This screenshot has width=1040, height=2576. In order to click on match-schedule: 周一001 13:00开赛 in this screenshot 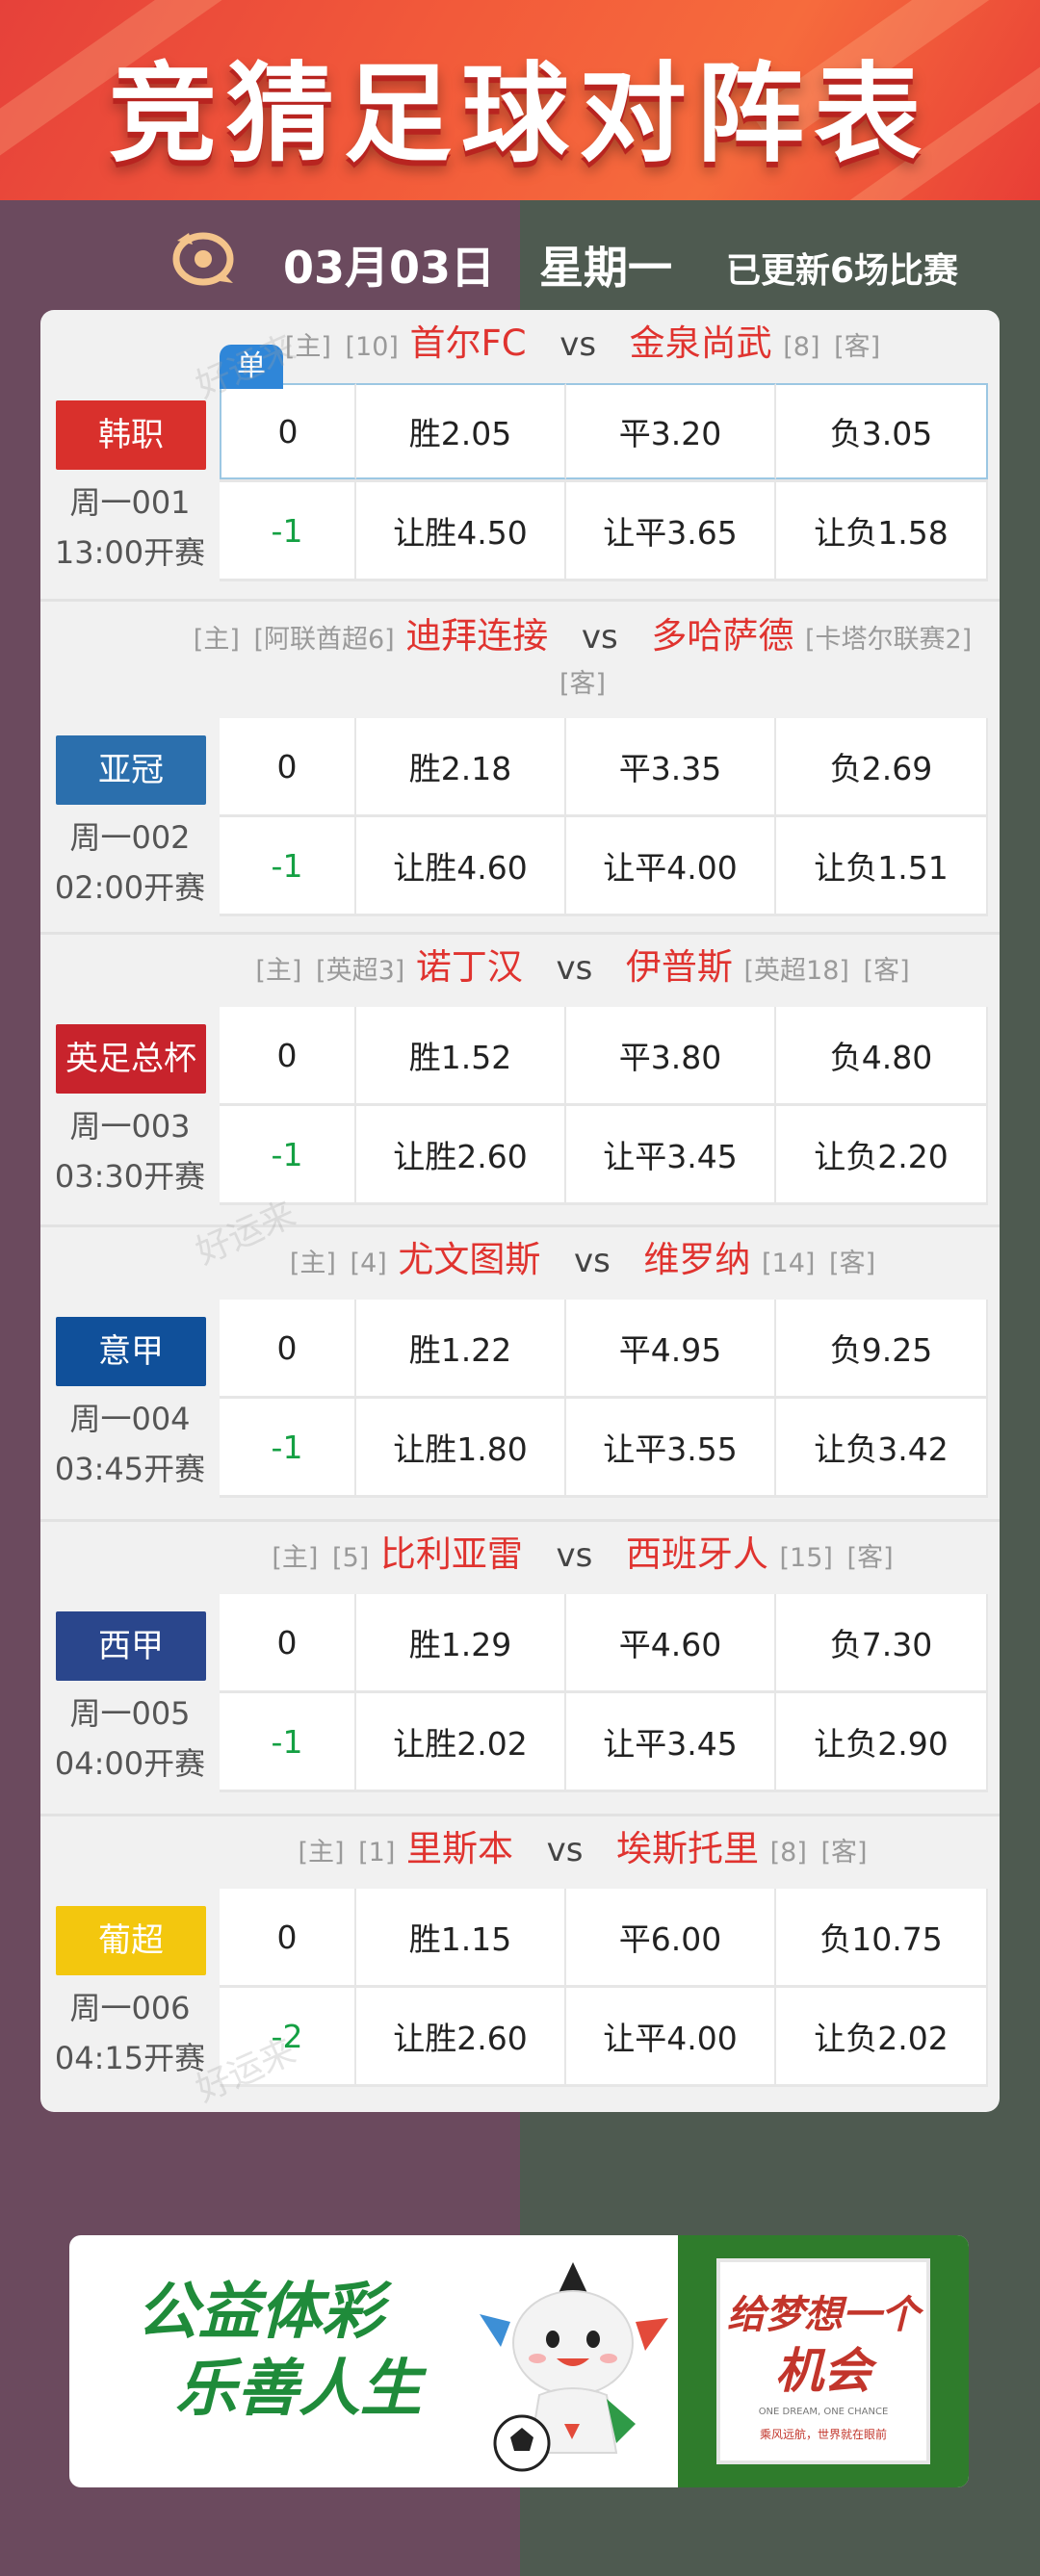, I will do `click(130, 527)`.